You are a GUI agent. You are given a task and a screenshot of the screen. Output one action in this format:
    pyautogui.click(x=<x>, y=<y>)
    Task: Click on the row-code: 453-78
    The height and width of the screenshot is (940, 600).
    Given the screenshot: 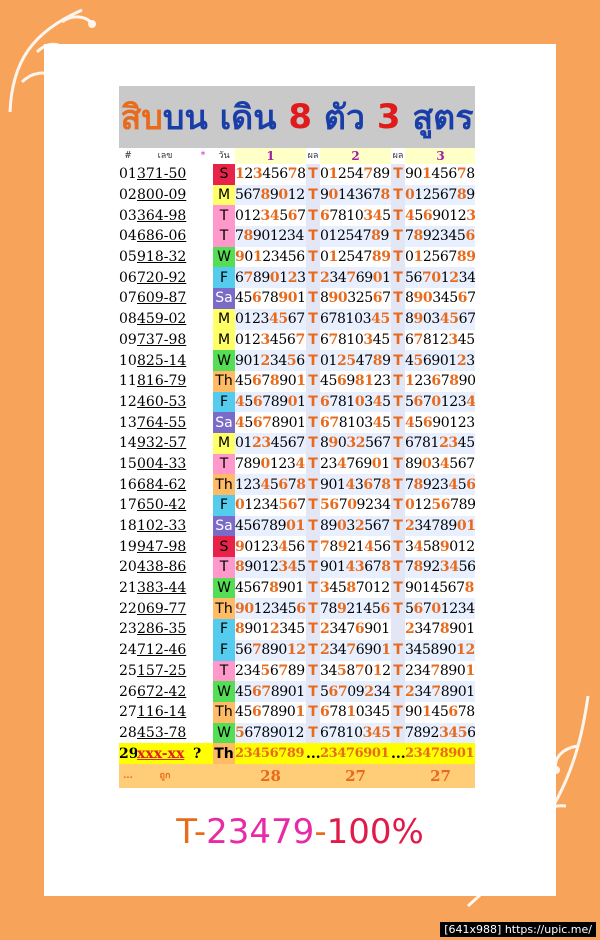 What is the action you would take?
    pyautogui.click(x=165, y=733)
    